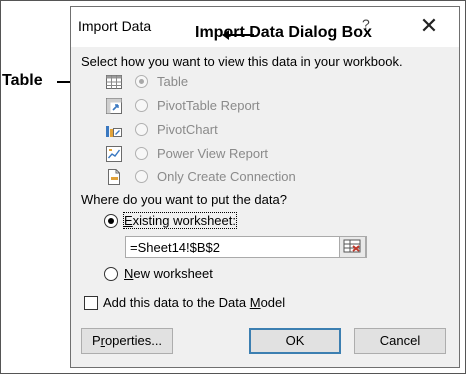 This screenshot has width=466, height=374. What do you see at coordinates (255, 302) in the screenshot?
I see `access-key: M` at bounding box center [255, 302].